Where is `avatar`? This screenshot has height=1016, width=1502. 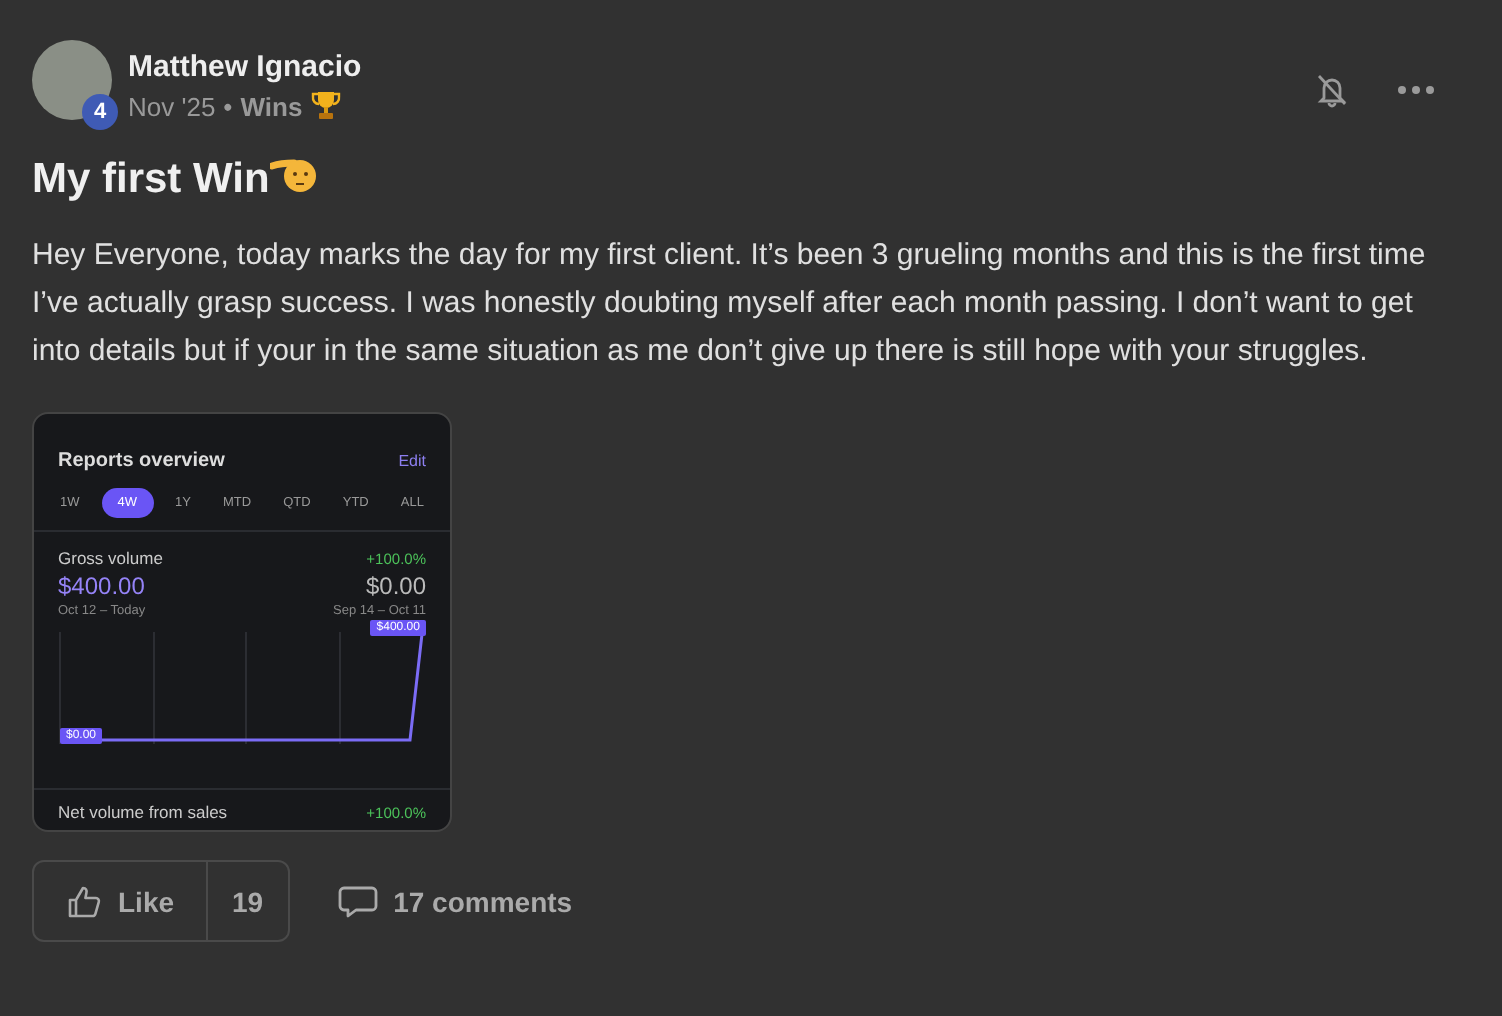
avatar is located at coordinates (72, 80).